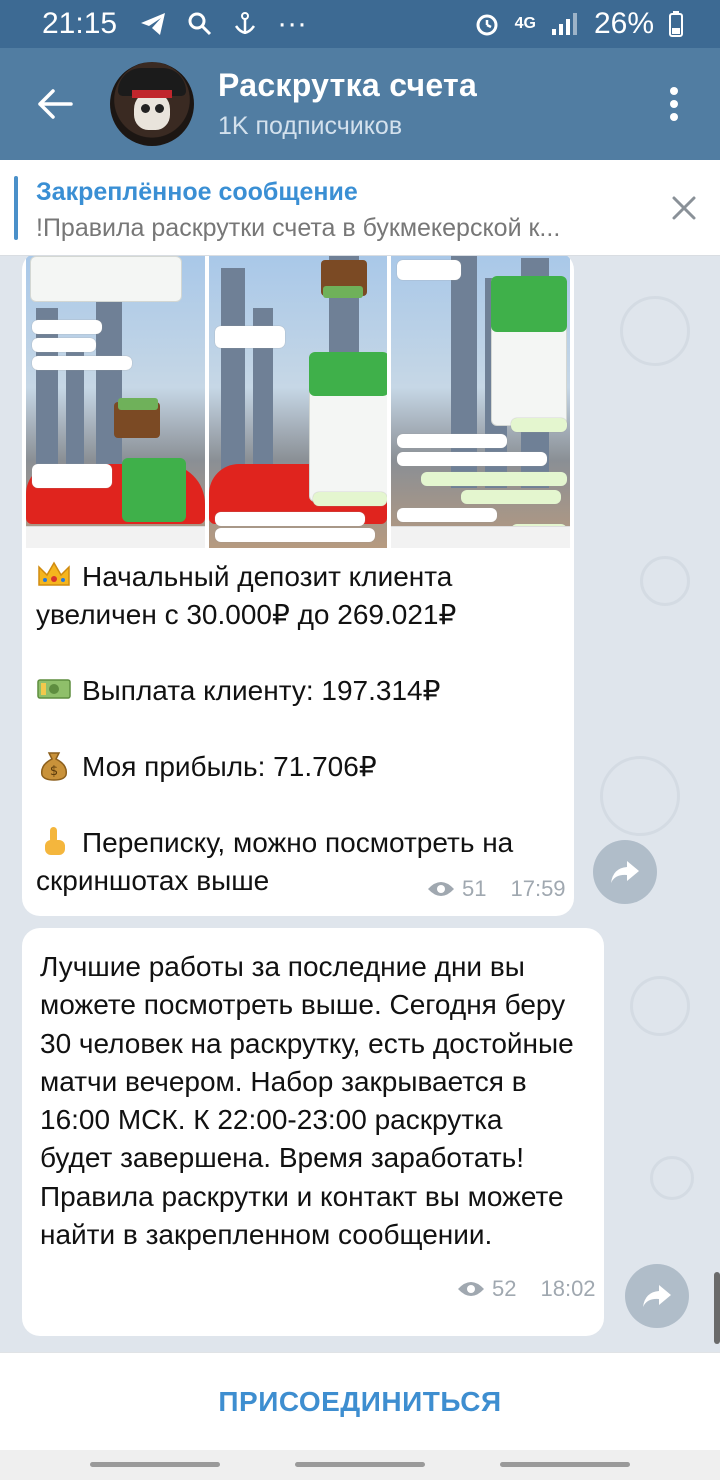 This screenshot has width=720, height=1480. I want to click on nav-back-button, so click(565, 1464).